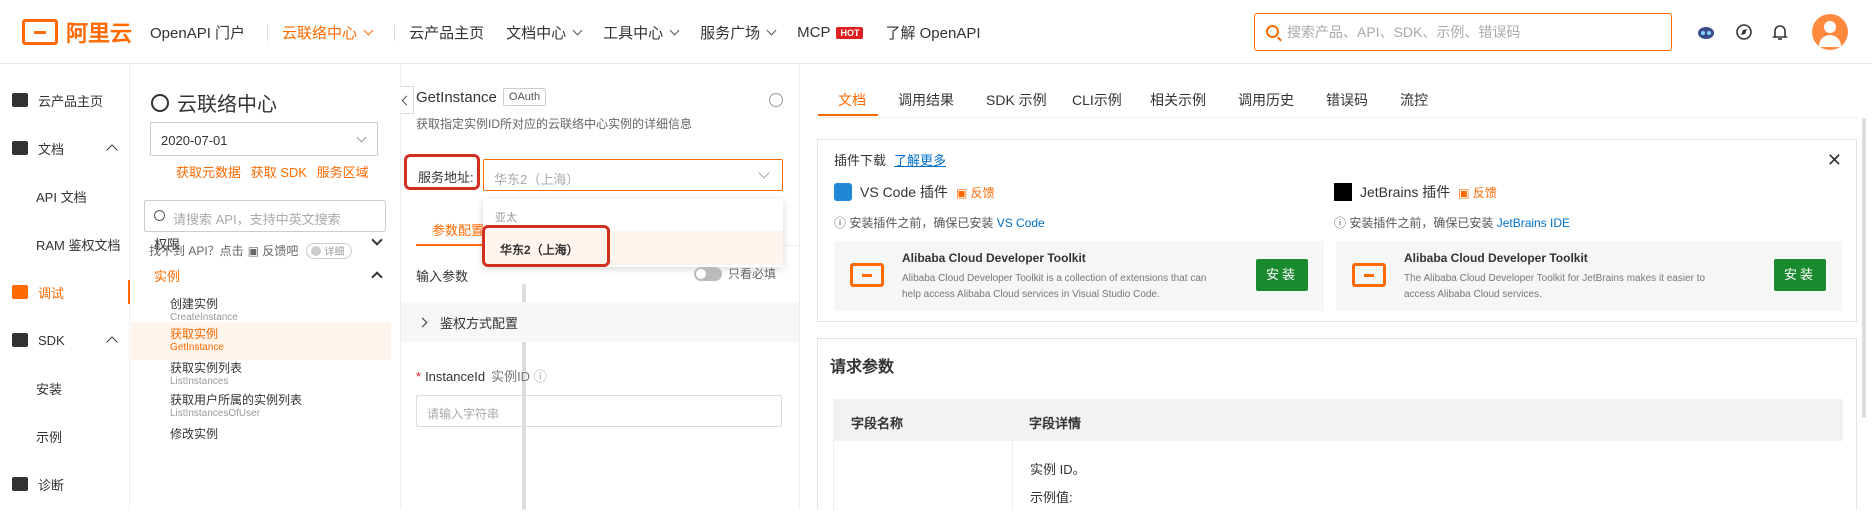  I want to click on instance-id-label: * InstanceId 实例ID ⓘ, so click(481, 376).